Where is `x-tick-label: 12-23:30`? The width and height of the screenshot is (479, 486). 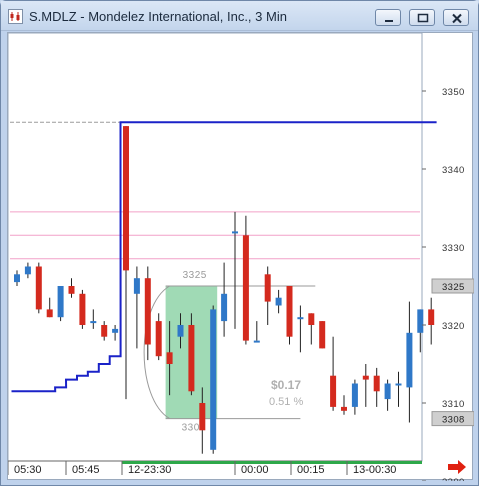 x-tick-label: 12-23:30 is located at coordinates (149, 470).